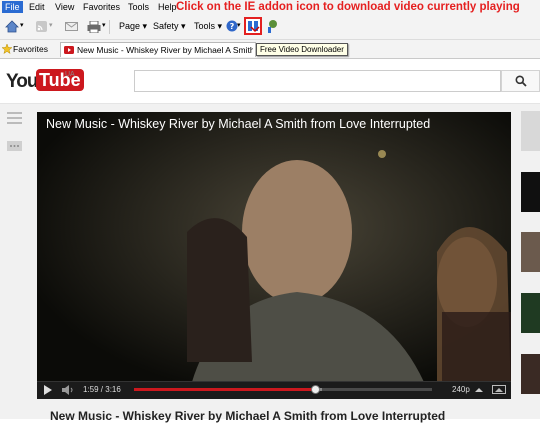 The width and height of the screenshot is (540, 423). I want to click on search-icon, so click(521, 81).